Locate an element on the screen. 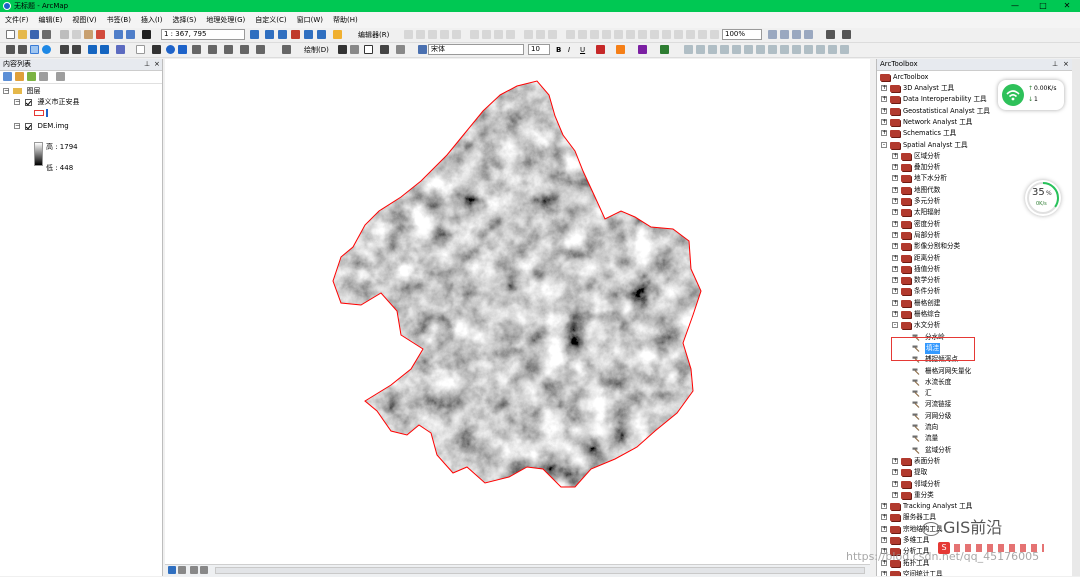 The width and height of the screenshot is (1080, 577). boundary-symbol-swatch is located at coordinates (39, 113).